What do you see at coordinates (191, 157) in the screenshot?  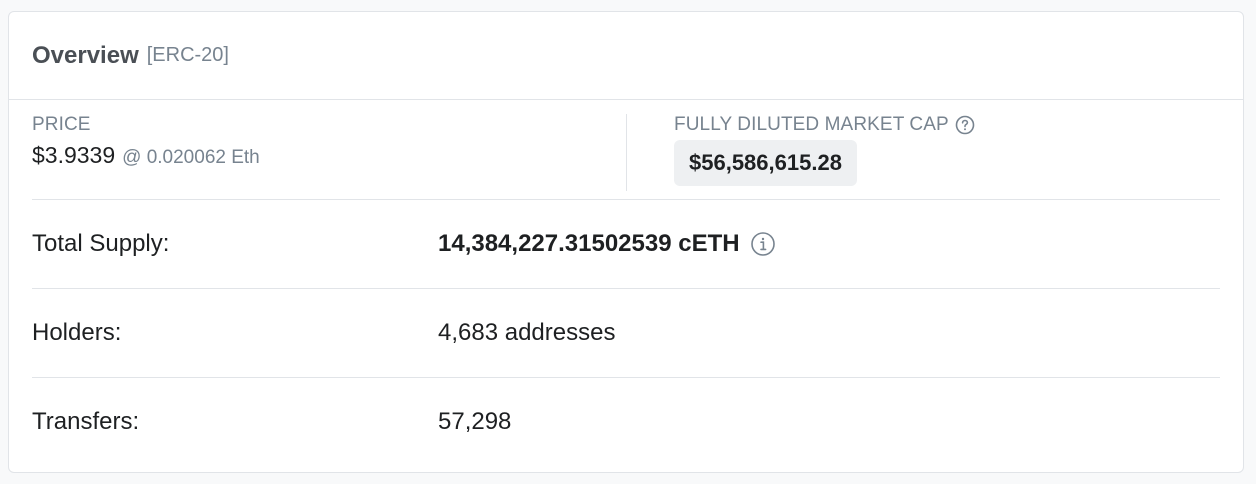 I see `price-eth: @ 0.020062 Eth` at bounding box center [191, 157].